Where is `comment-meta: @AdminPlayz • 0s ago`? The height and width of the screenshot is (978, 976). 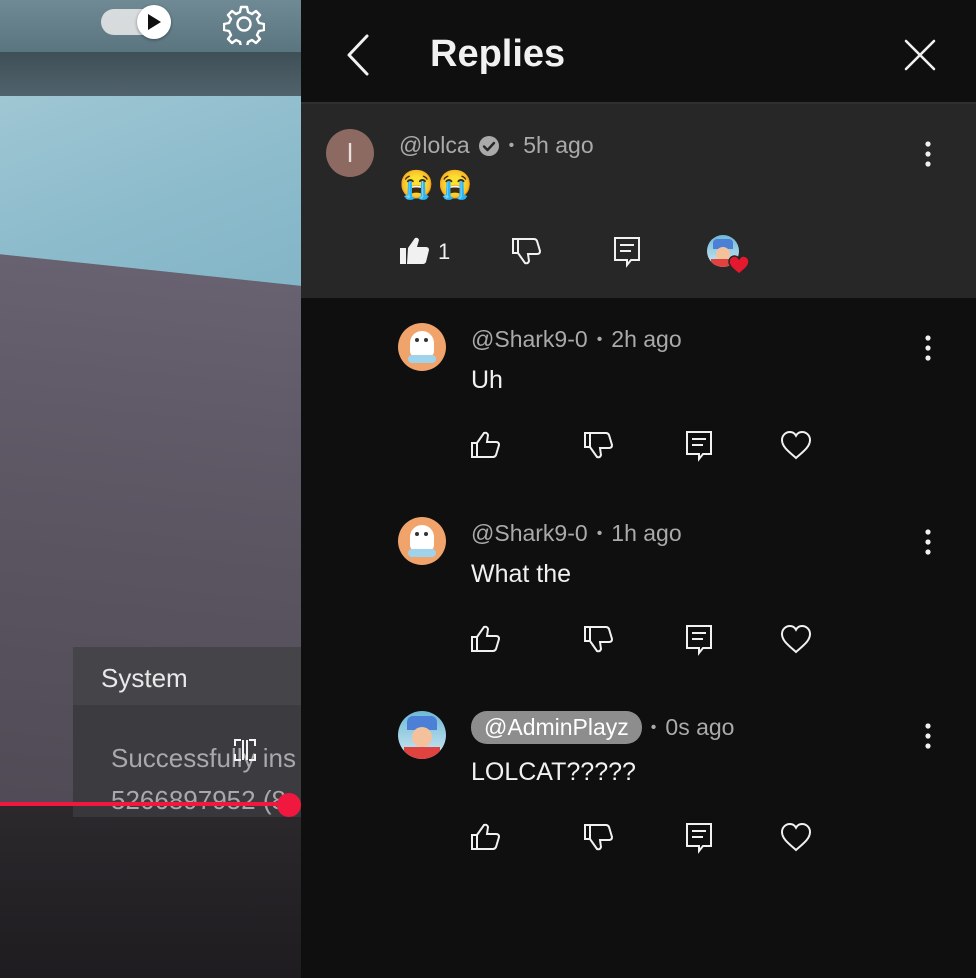 comment-meta: @AdminPlayz • 0s ago is located at coordinates (602, 727).